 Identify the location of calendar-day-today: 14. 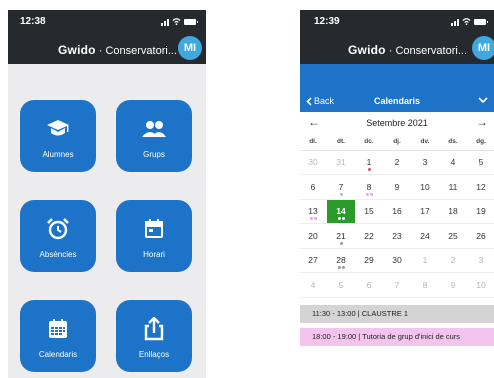
(341, 212).